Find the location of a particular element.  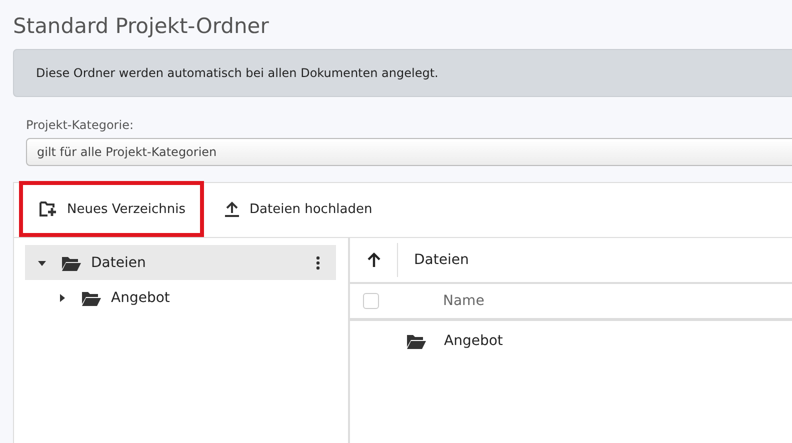

tree-item: Angebot is located at coordinates (180, 297).